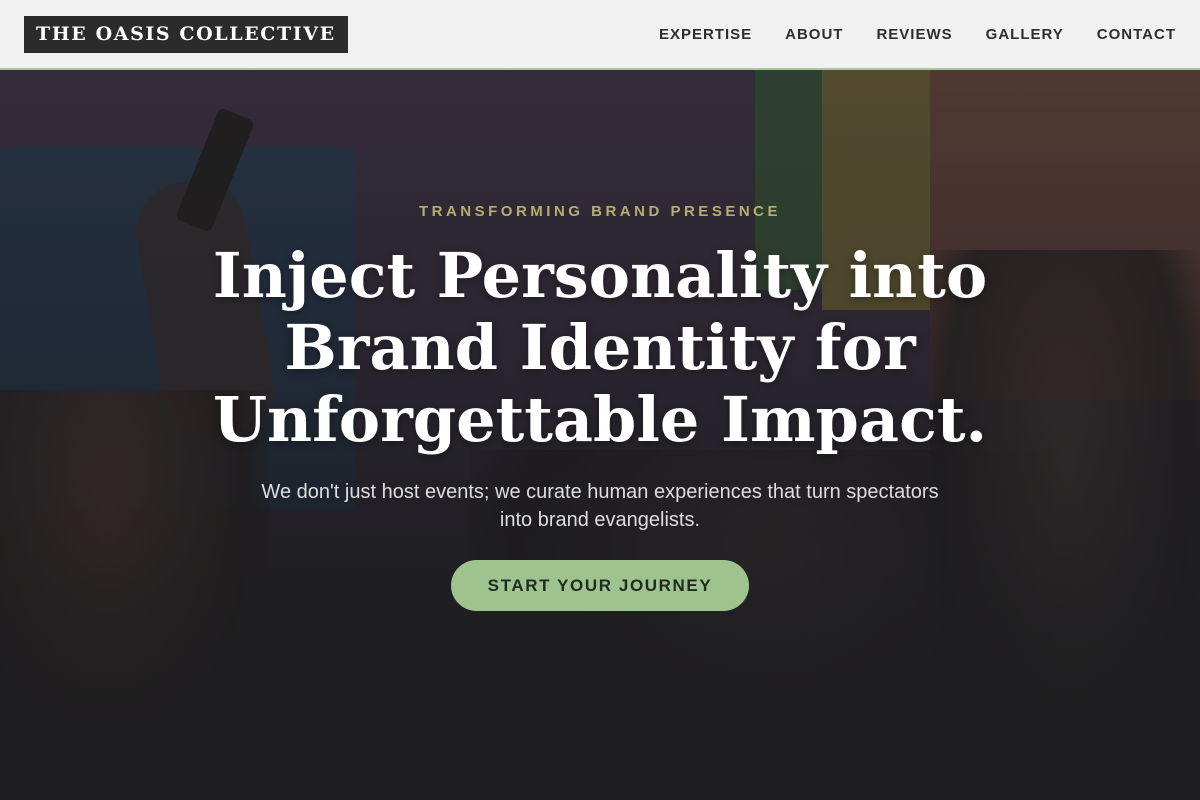  Describe the element at coordinates (705, 34) in the screenshot. I see `nav-item-expertise: EXPERTISE` at that location.